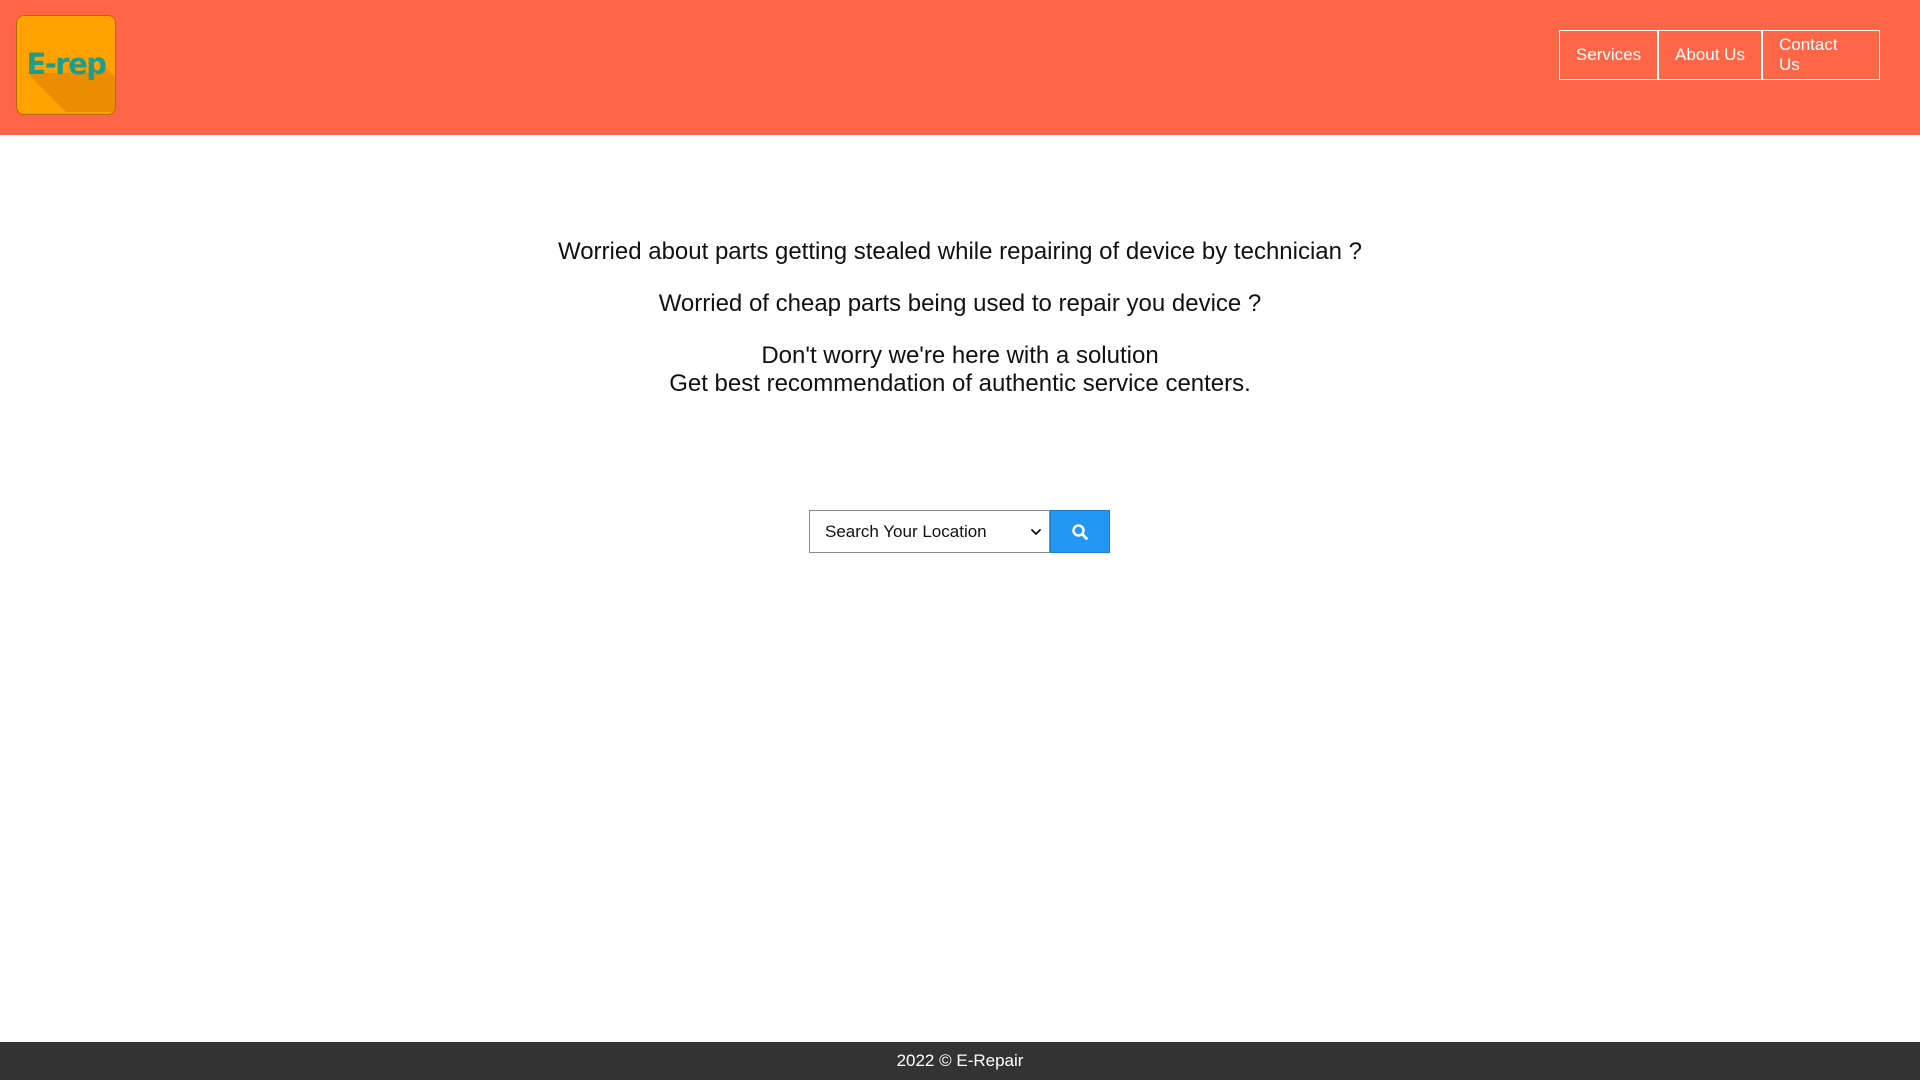 This screenshot has width=1920, height=1080. I want to click on nav-about-link: About Us, so click(1710, 55).